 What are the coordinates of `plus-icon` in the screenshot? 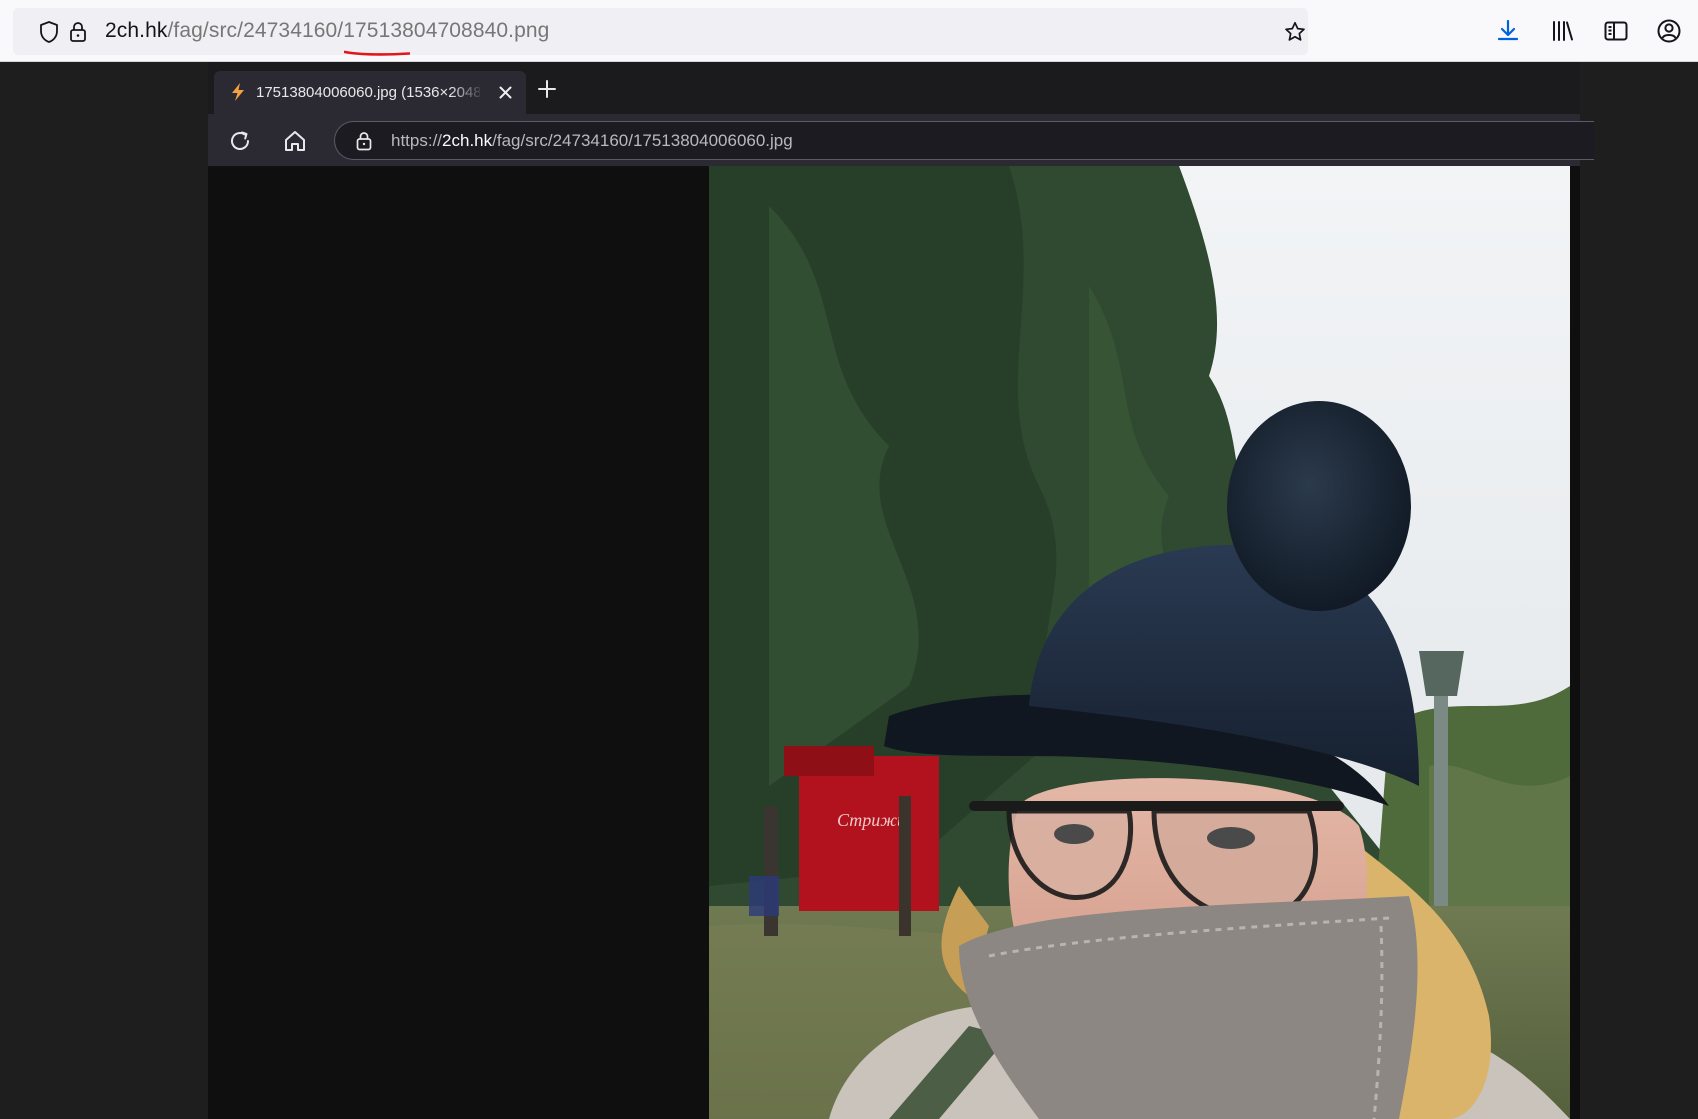 It's located at (547, 89).